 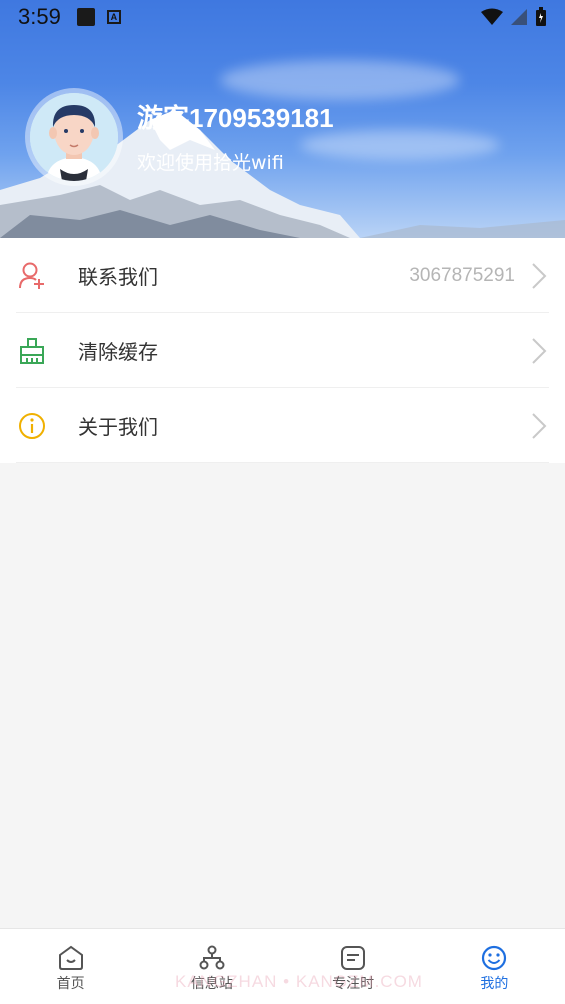 I want to click on menu-item-contact-us: 联系我们 3067875291, so click(x=282, y=275).